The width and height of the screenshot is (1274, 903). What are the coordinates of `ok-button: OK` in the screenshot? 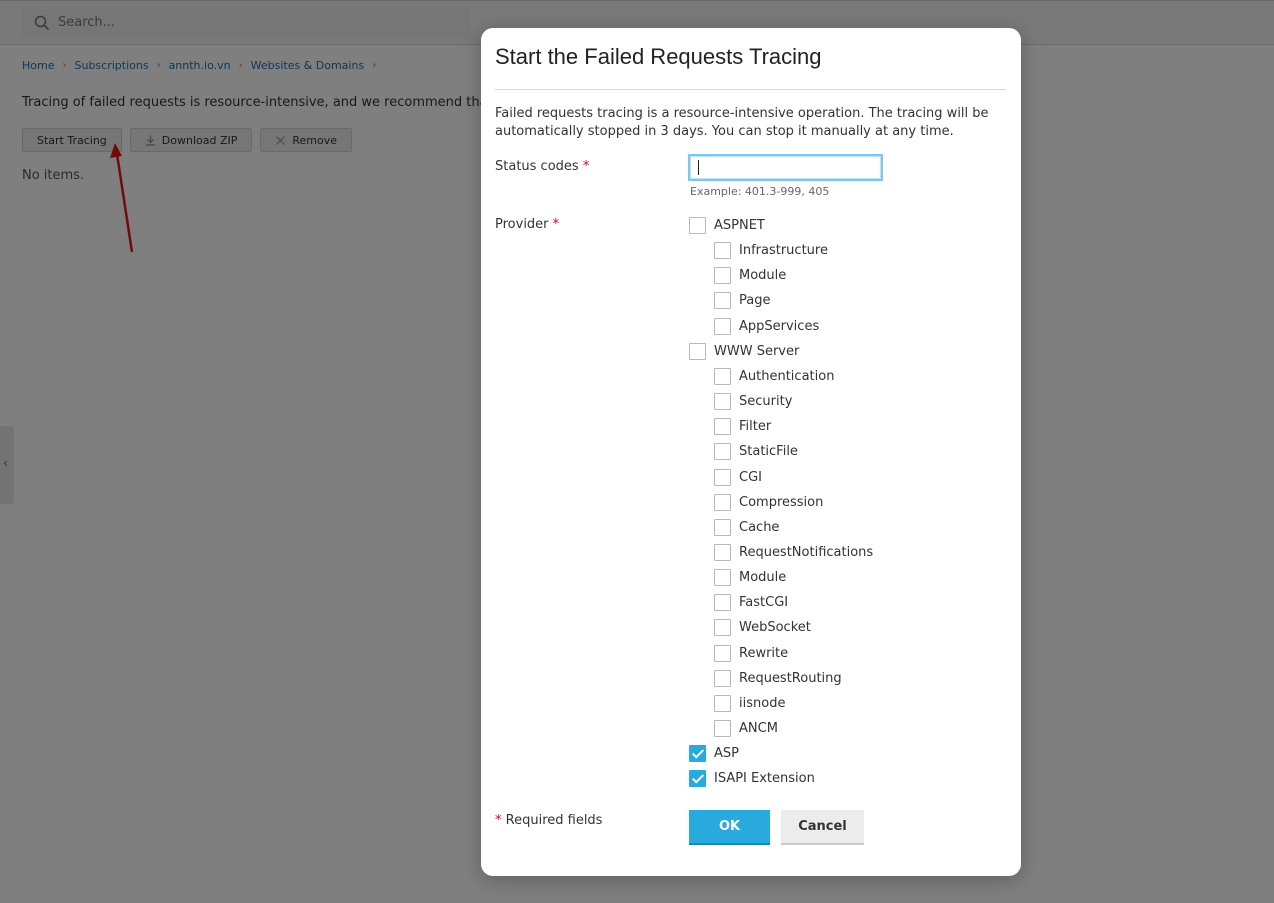 It's located at (729, 827).